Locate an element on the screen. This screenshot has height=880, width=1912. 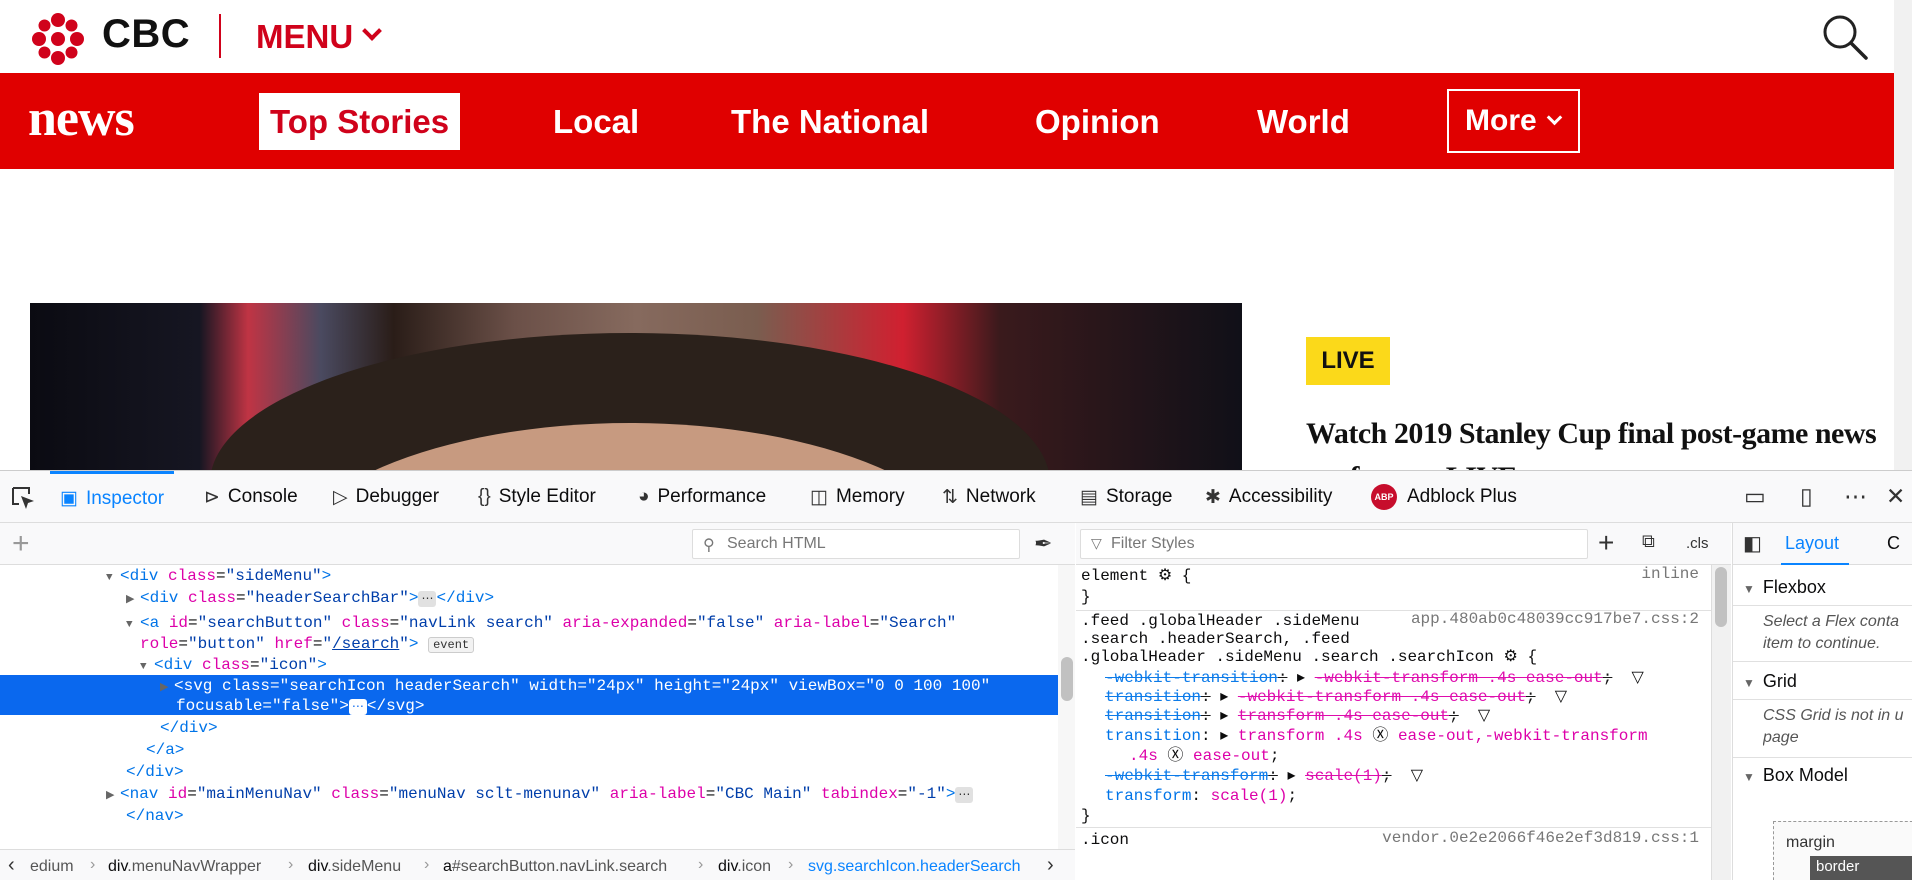
page-scrollbar is located at coordinates (1903, 235).